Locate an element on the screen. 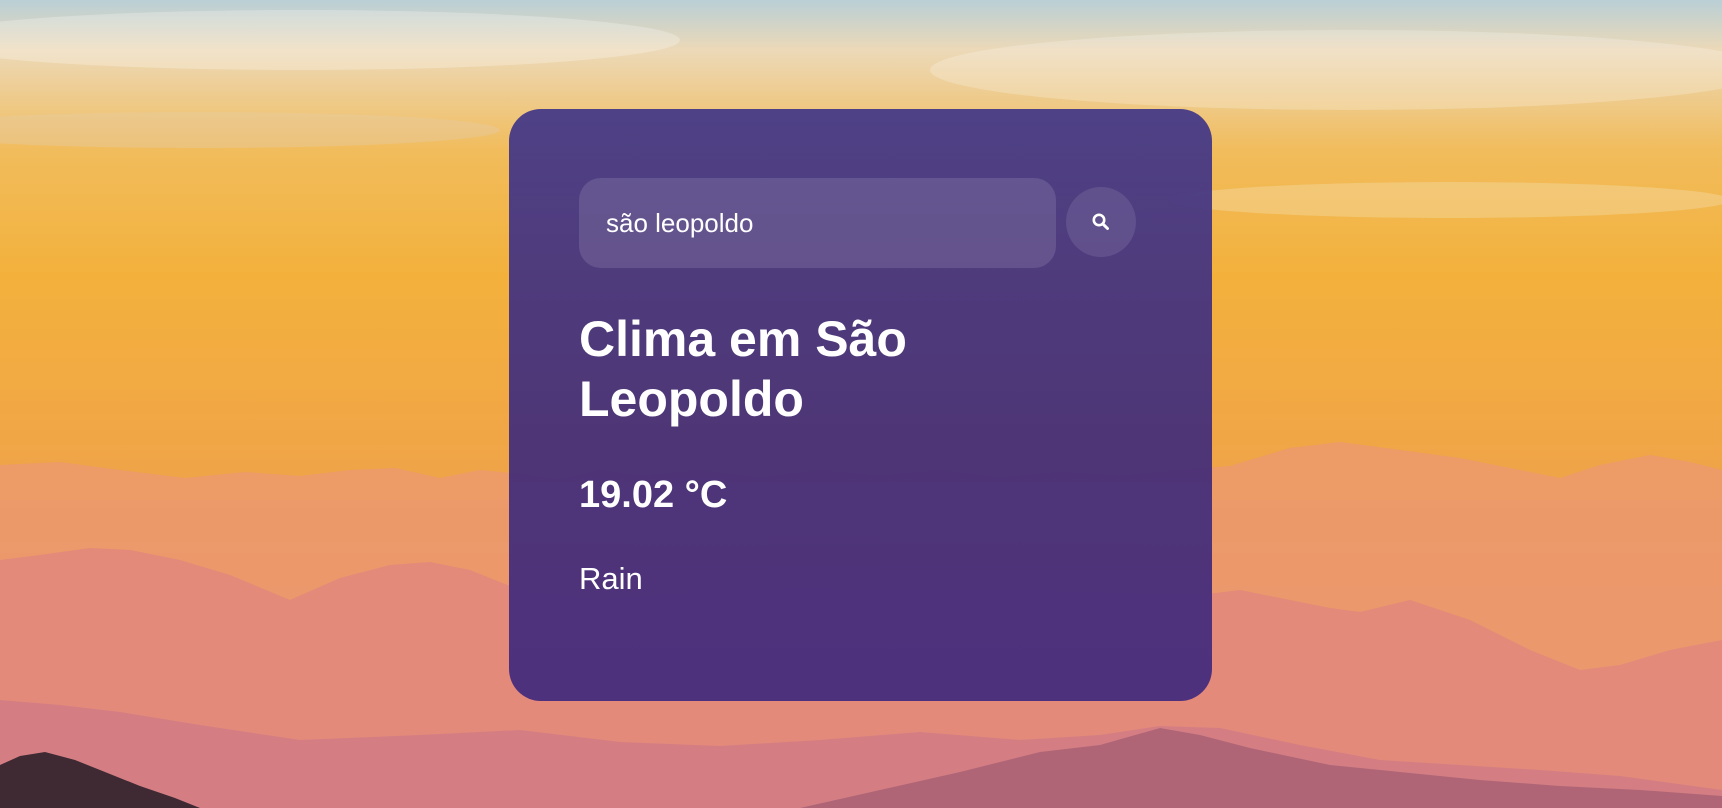 This screenshot has width=1722, height=808. weather-description: Rain is located at coordinates (611, 578).